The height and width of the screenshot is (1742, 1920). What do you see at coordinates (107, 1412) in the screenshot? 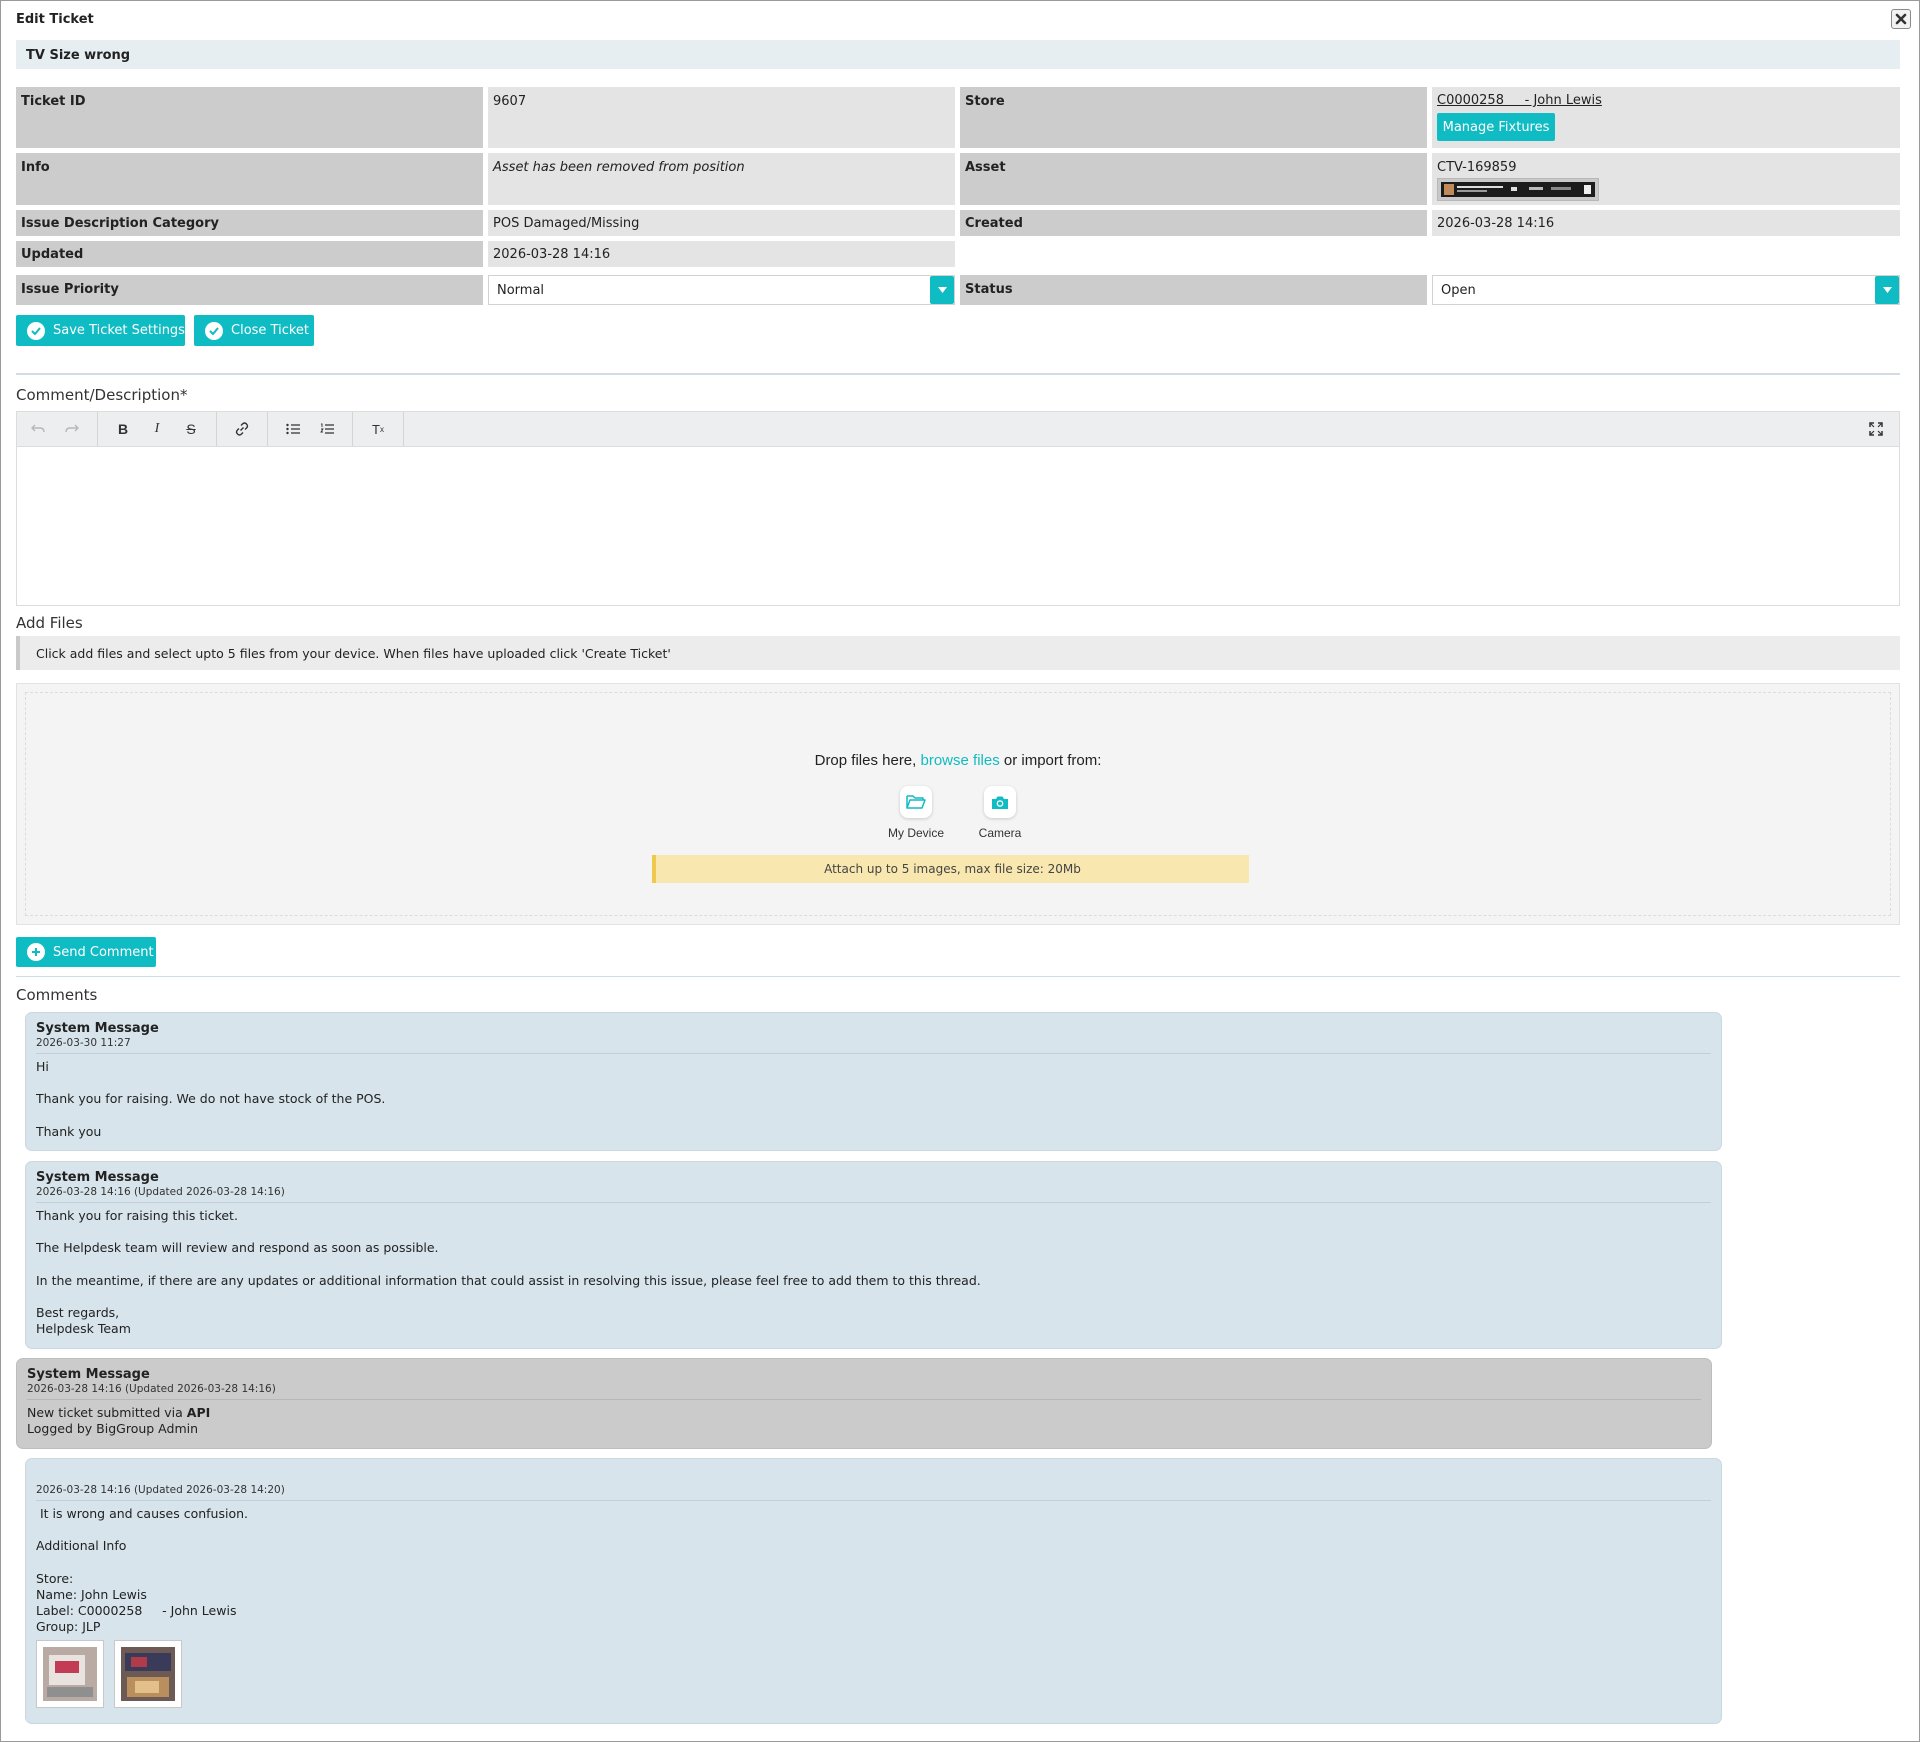
I see `comment-body-text: New ticket submitted via` at bounding box center [107, 1412].